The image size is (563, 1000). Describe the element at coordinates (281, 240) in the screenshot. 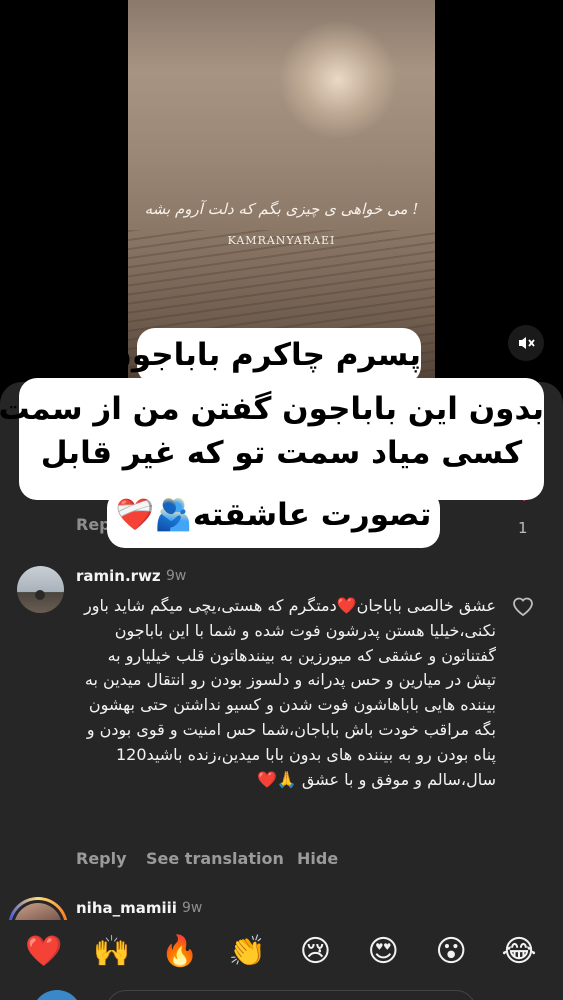

I see `video-watermark: KAMRANYARAEI` at that location.